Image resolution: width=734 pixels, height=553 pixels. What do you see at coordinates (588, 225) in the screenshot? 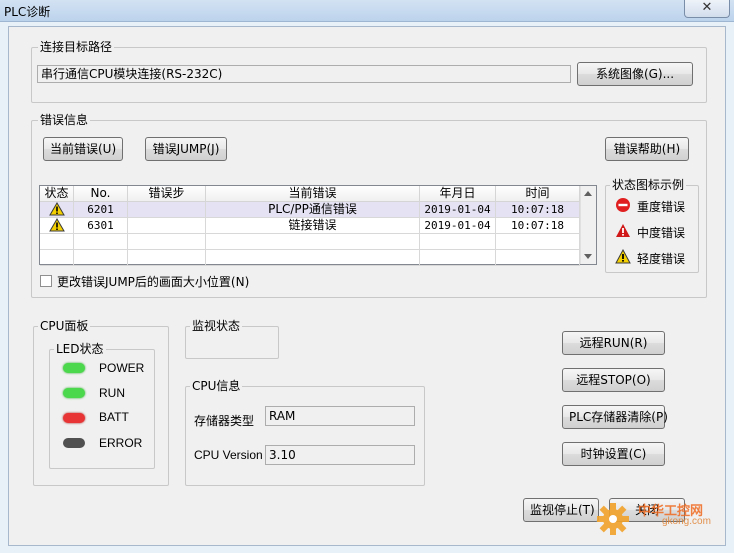
I see `table-vertical-scrollbar` at bounding box center [588, 225].